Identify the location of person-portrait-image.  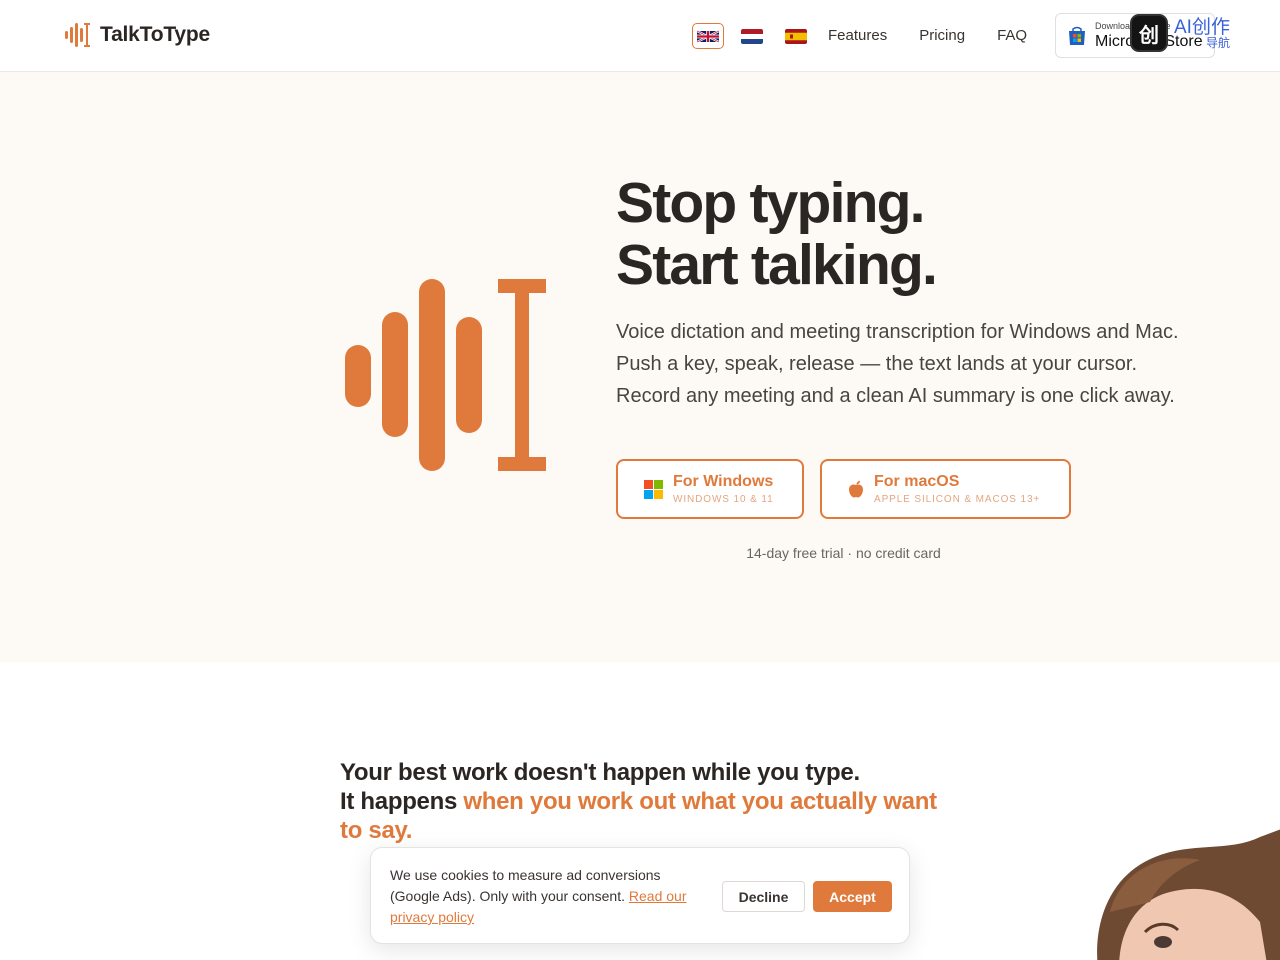
(1188, 894).